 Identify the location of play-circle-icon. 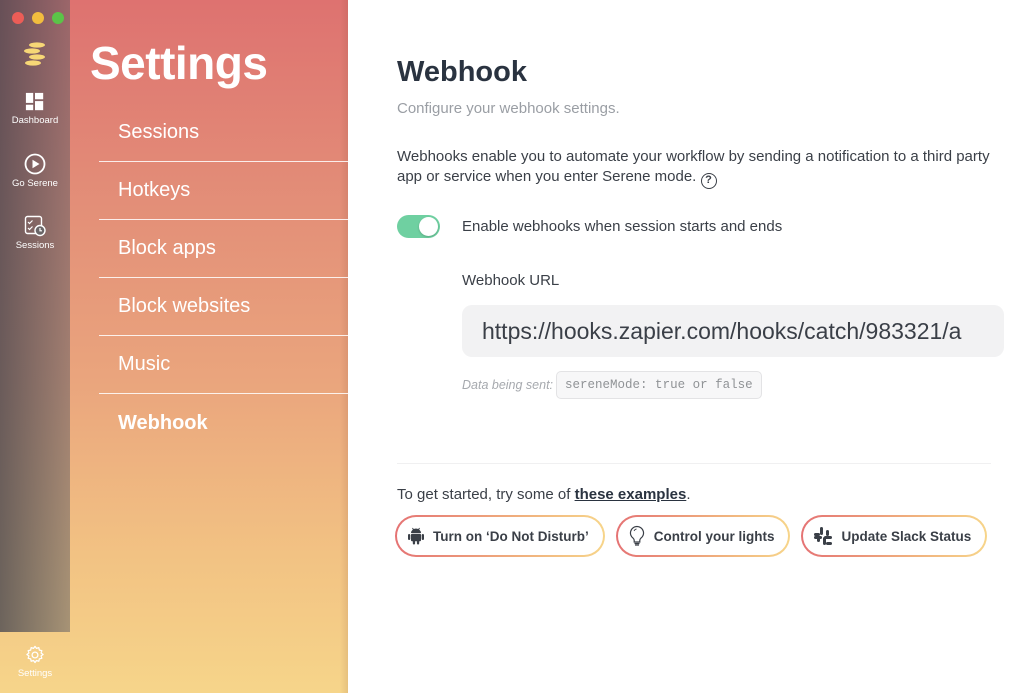
(35, 164).